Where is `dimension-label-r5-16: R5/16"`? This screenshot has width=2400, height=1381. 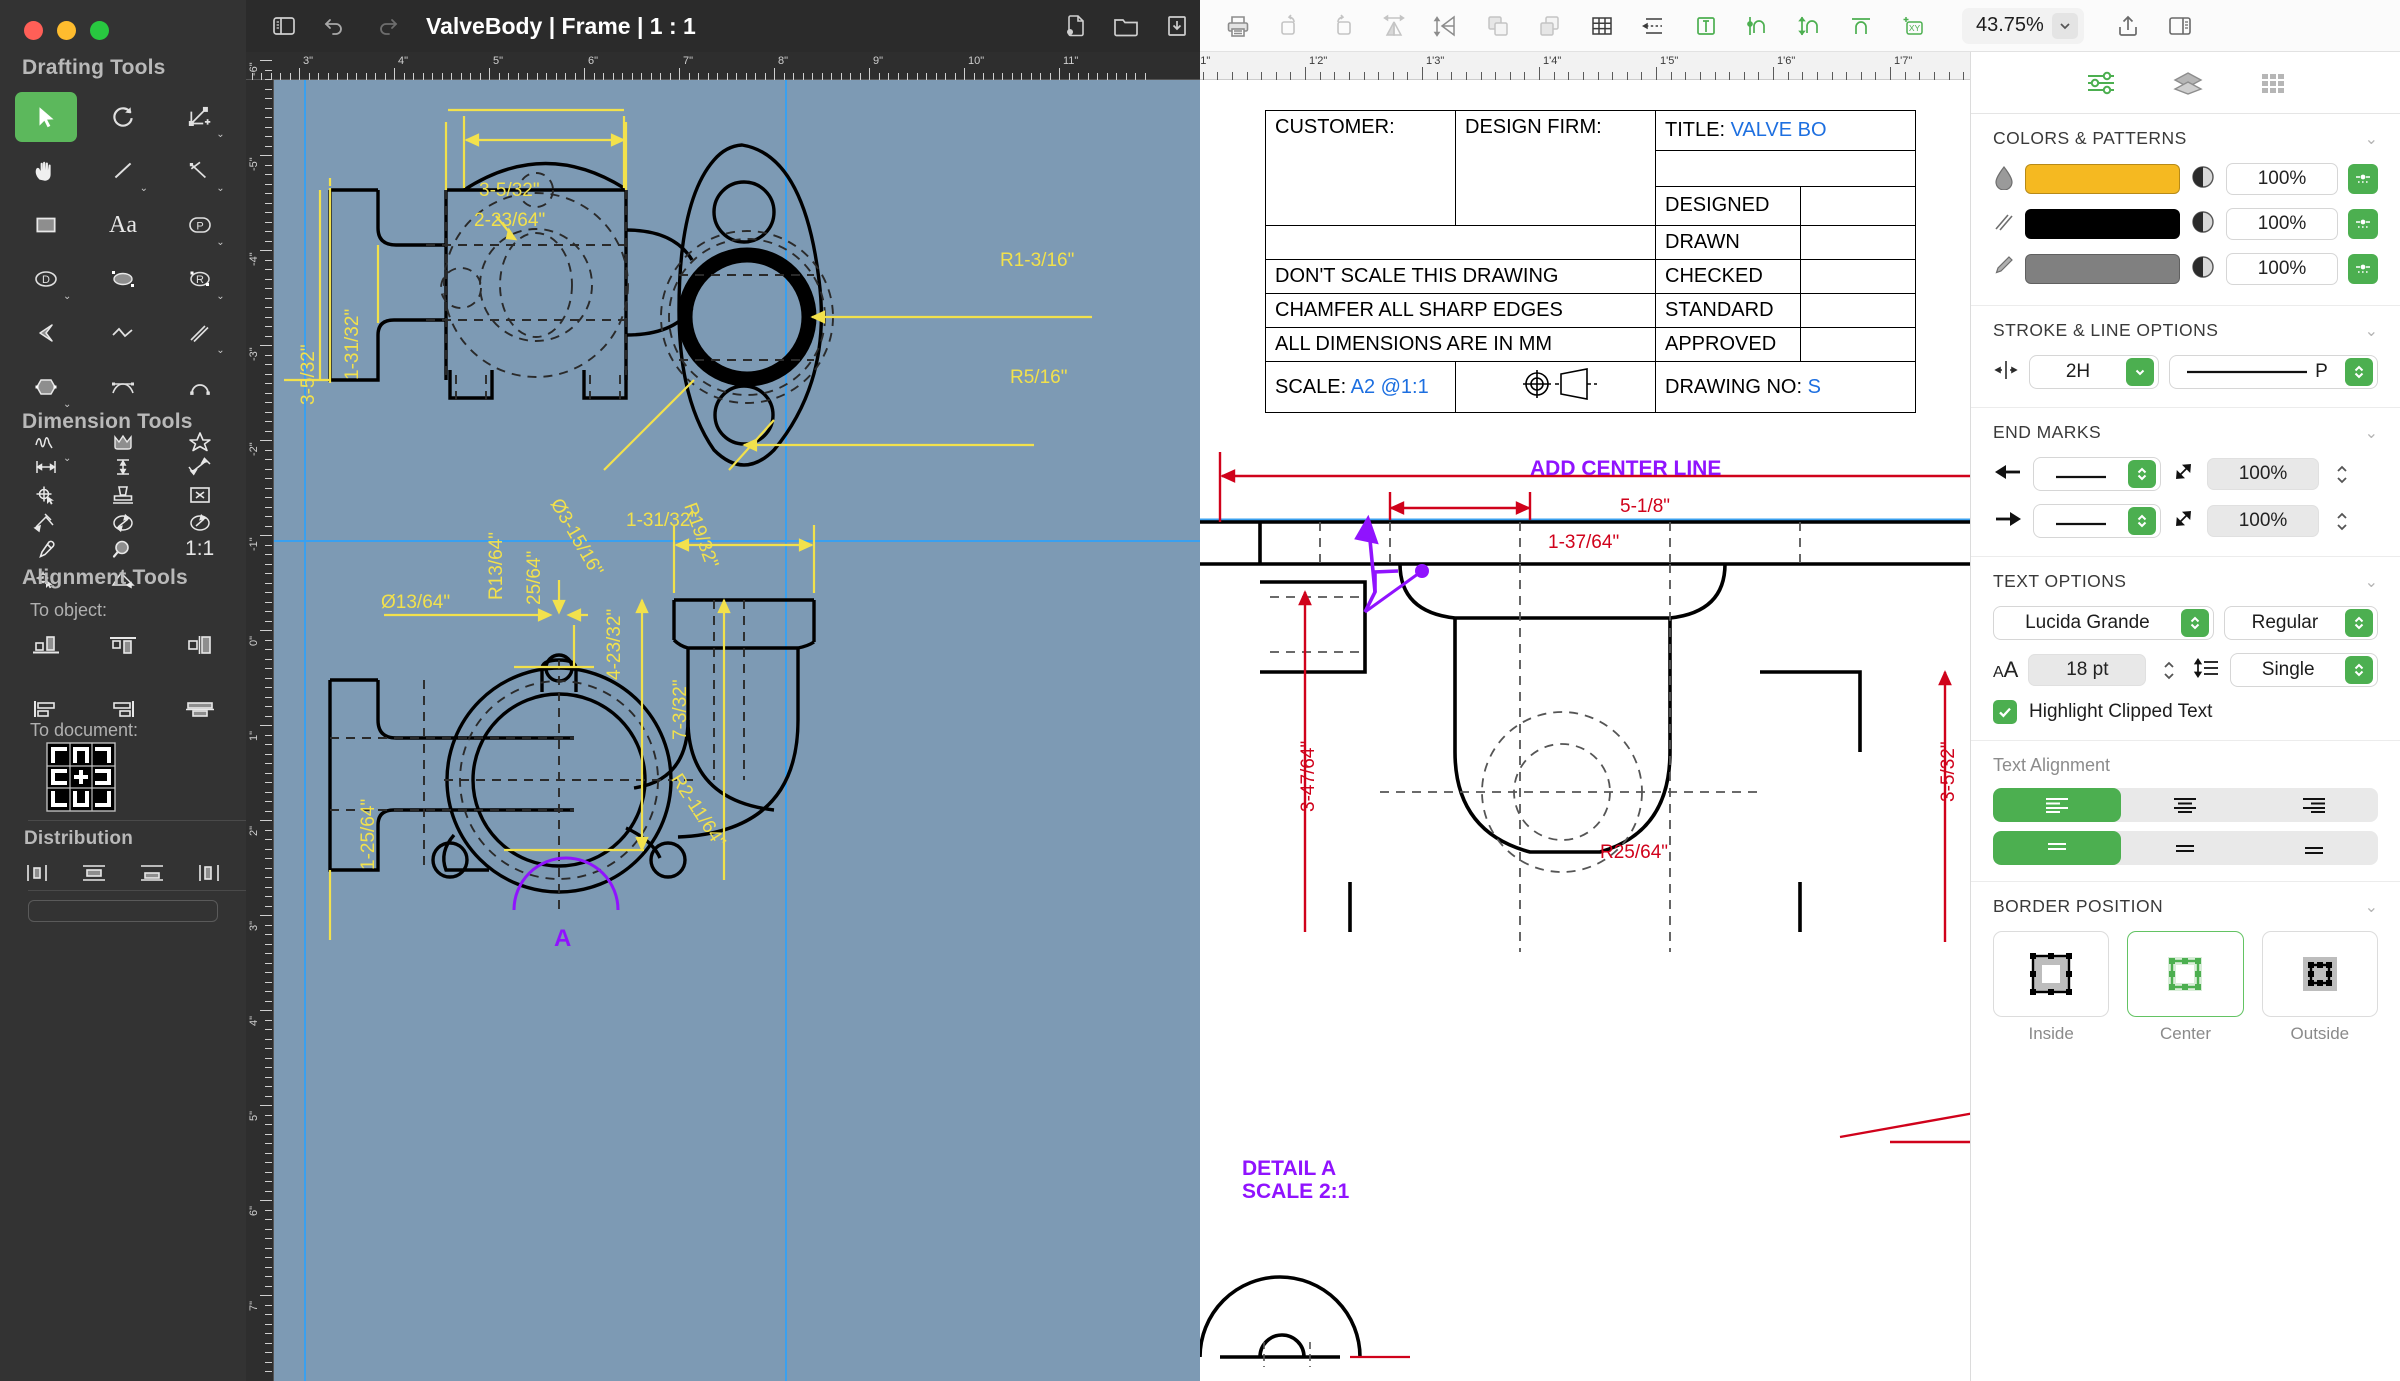
dimension-label-r5-16: R5/16" is located at coordinates (1038, 378).